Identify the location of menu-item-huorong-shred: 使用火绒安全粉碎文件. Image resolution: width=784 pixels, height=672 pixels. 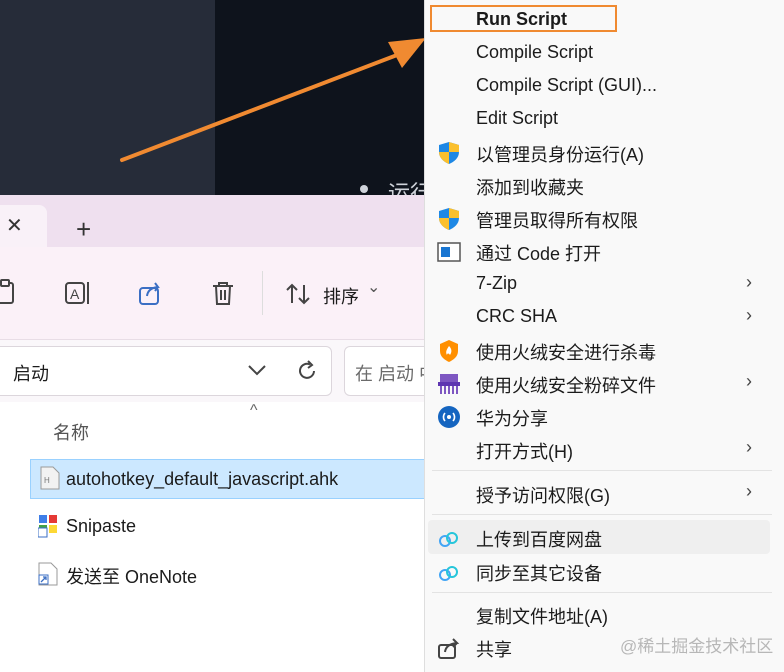
(566, 385).